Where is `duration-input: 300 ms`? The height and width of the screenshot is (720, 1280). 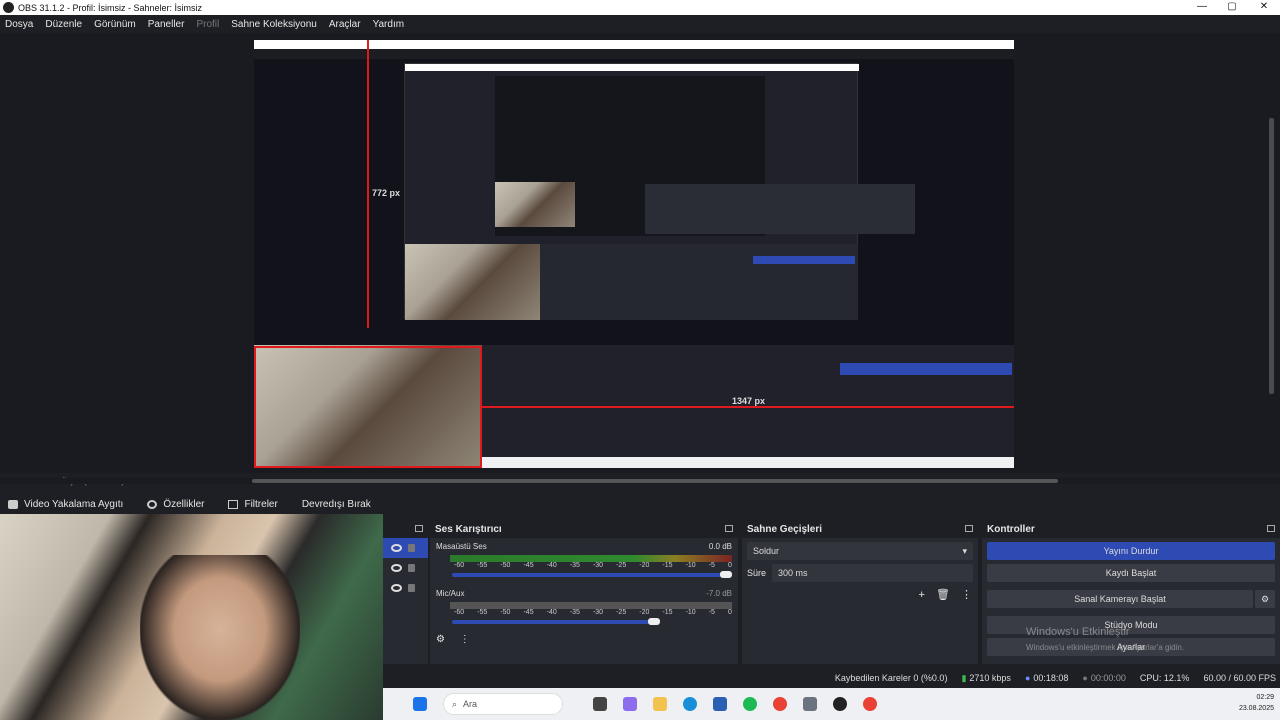 duration-input: 300 ms is located at coordinates (872, 573).